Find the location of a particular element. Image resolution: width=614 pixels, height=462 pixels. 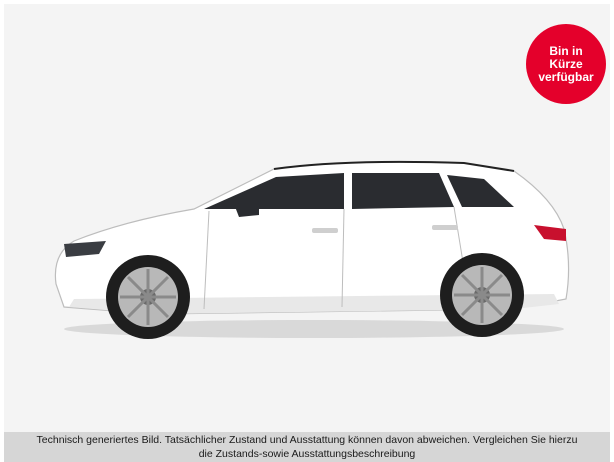

badge-line-3: verfügbar is located at coordinates (566, 76).